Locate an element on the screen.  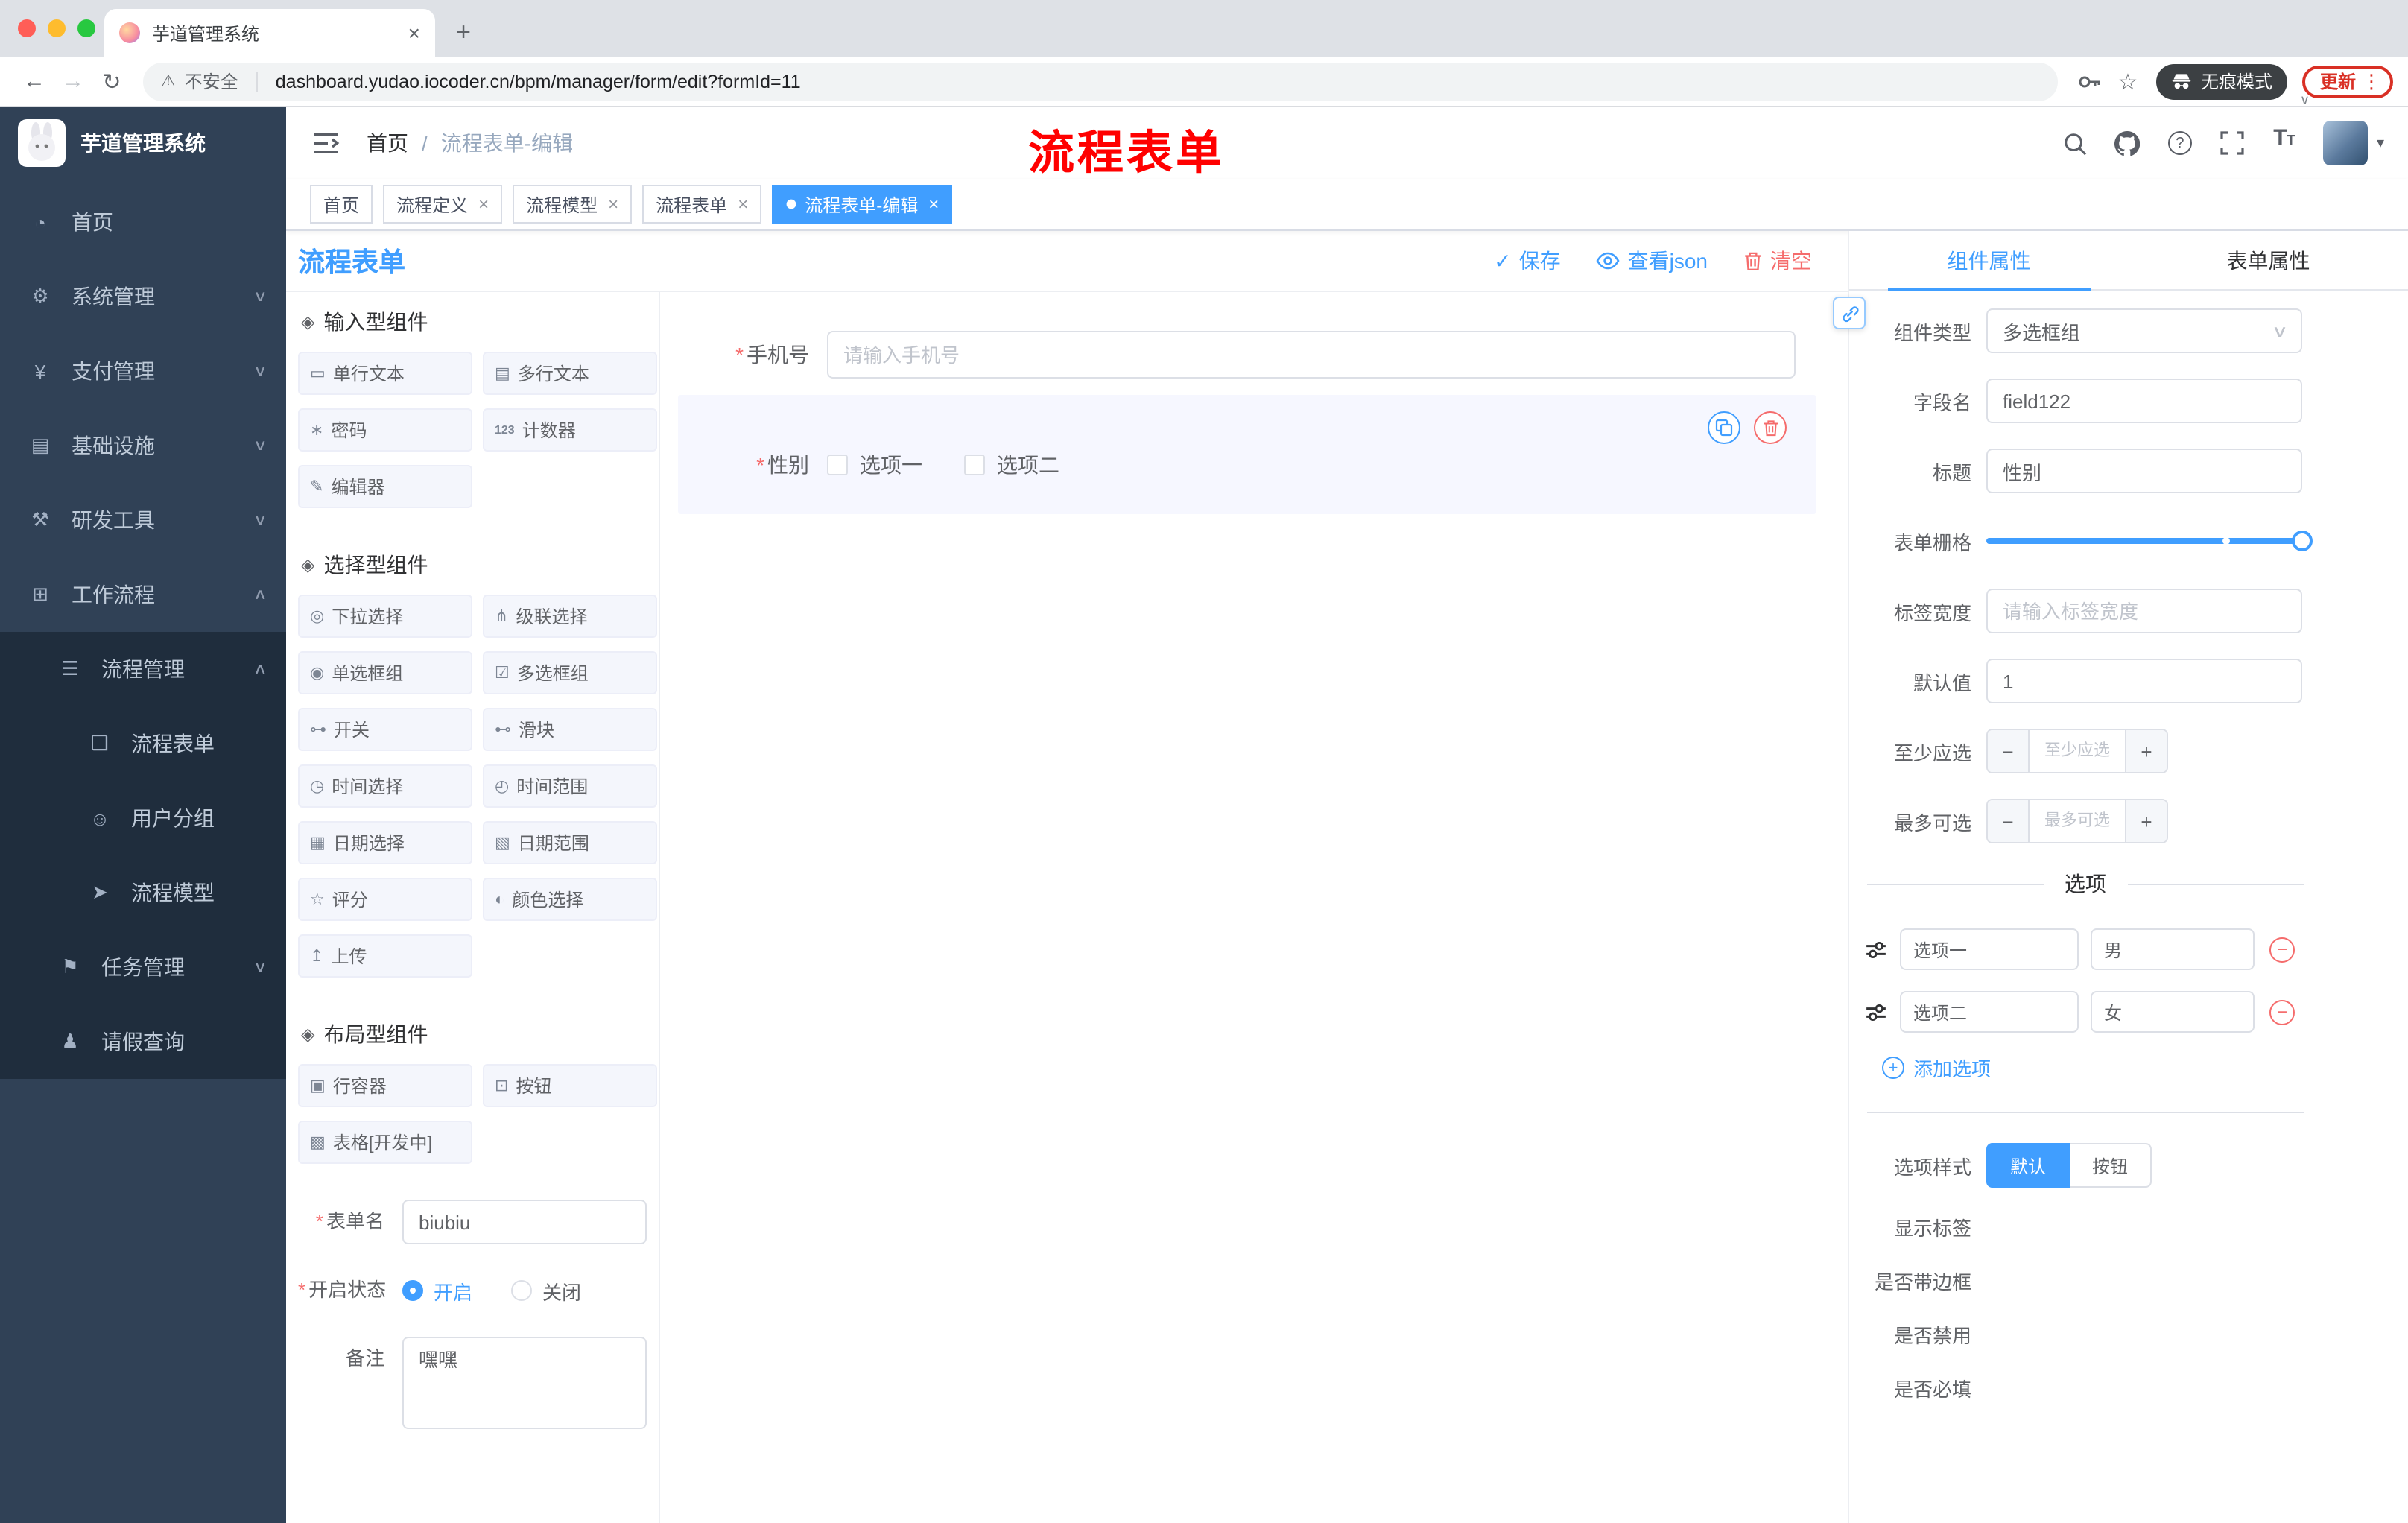
max-select-input is located at coordinates (2077, 821).